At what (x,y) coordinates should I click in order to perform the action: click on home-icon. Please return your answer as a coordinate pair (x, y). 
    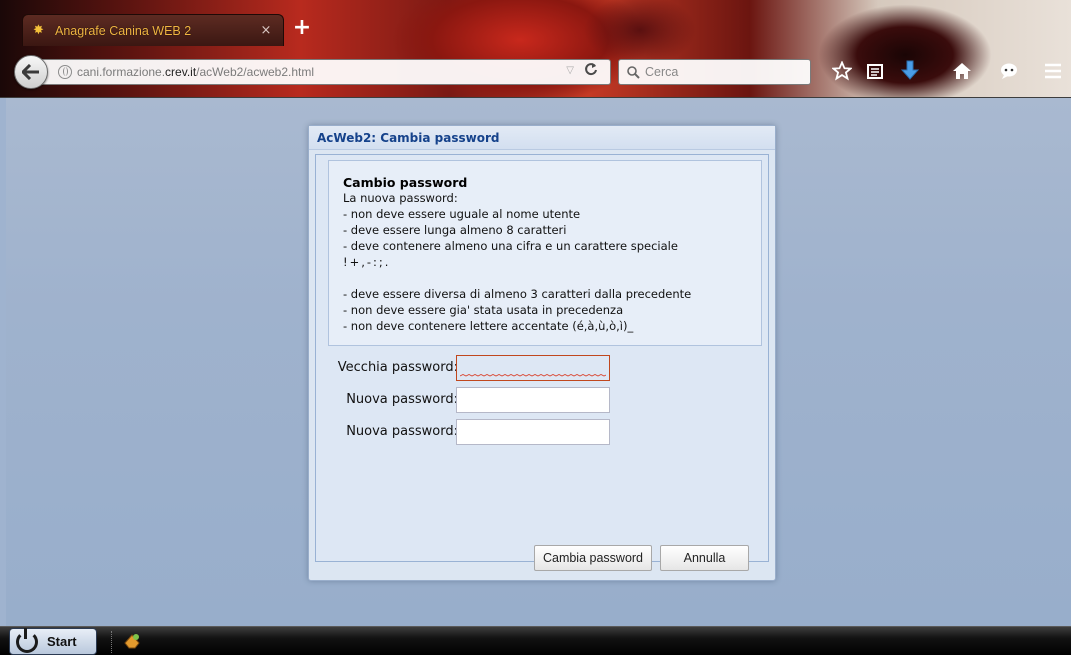
    Looking at the image, I should click on (962, 71).